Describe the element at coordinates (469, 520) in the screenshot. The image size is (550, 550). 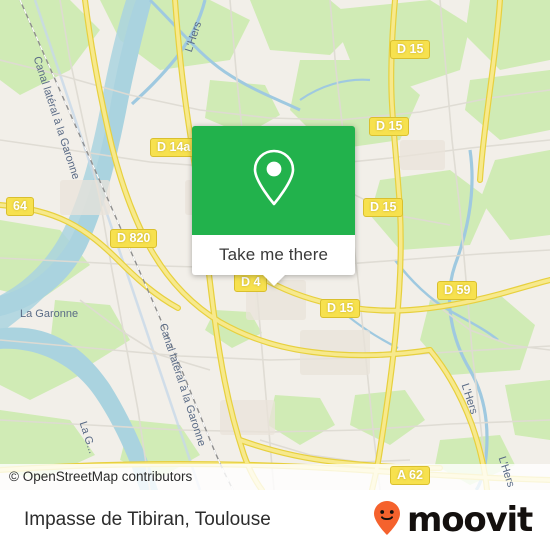
I see `moovit-wordmark: moovit` at that location.